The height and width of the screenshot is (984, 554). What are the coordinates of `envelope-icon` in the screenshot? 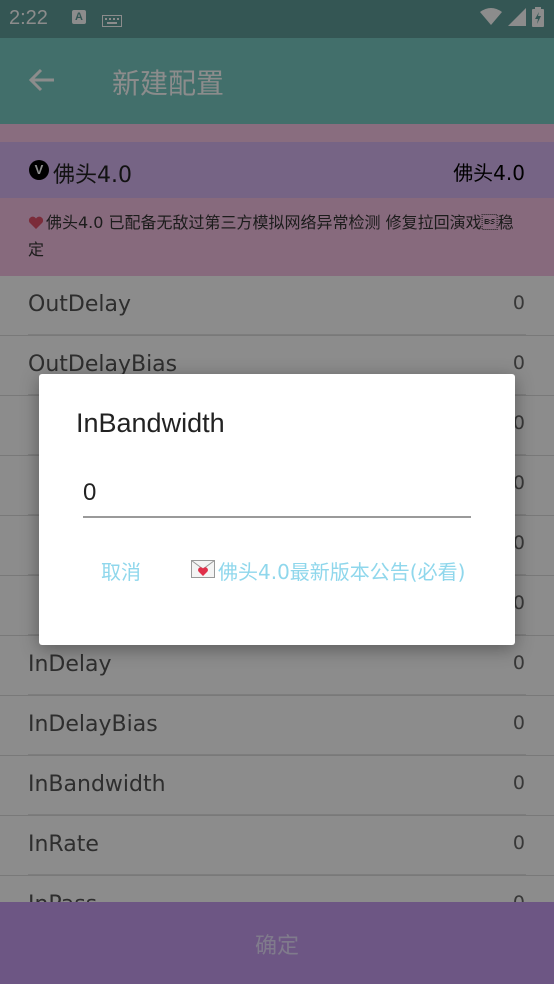 It's located at (203, 571).